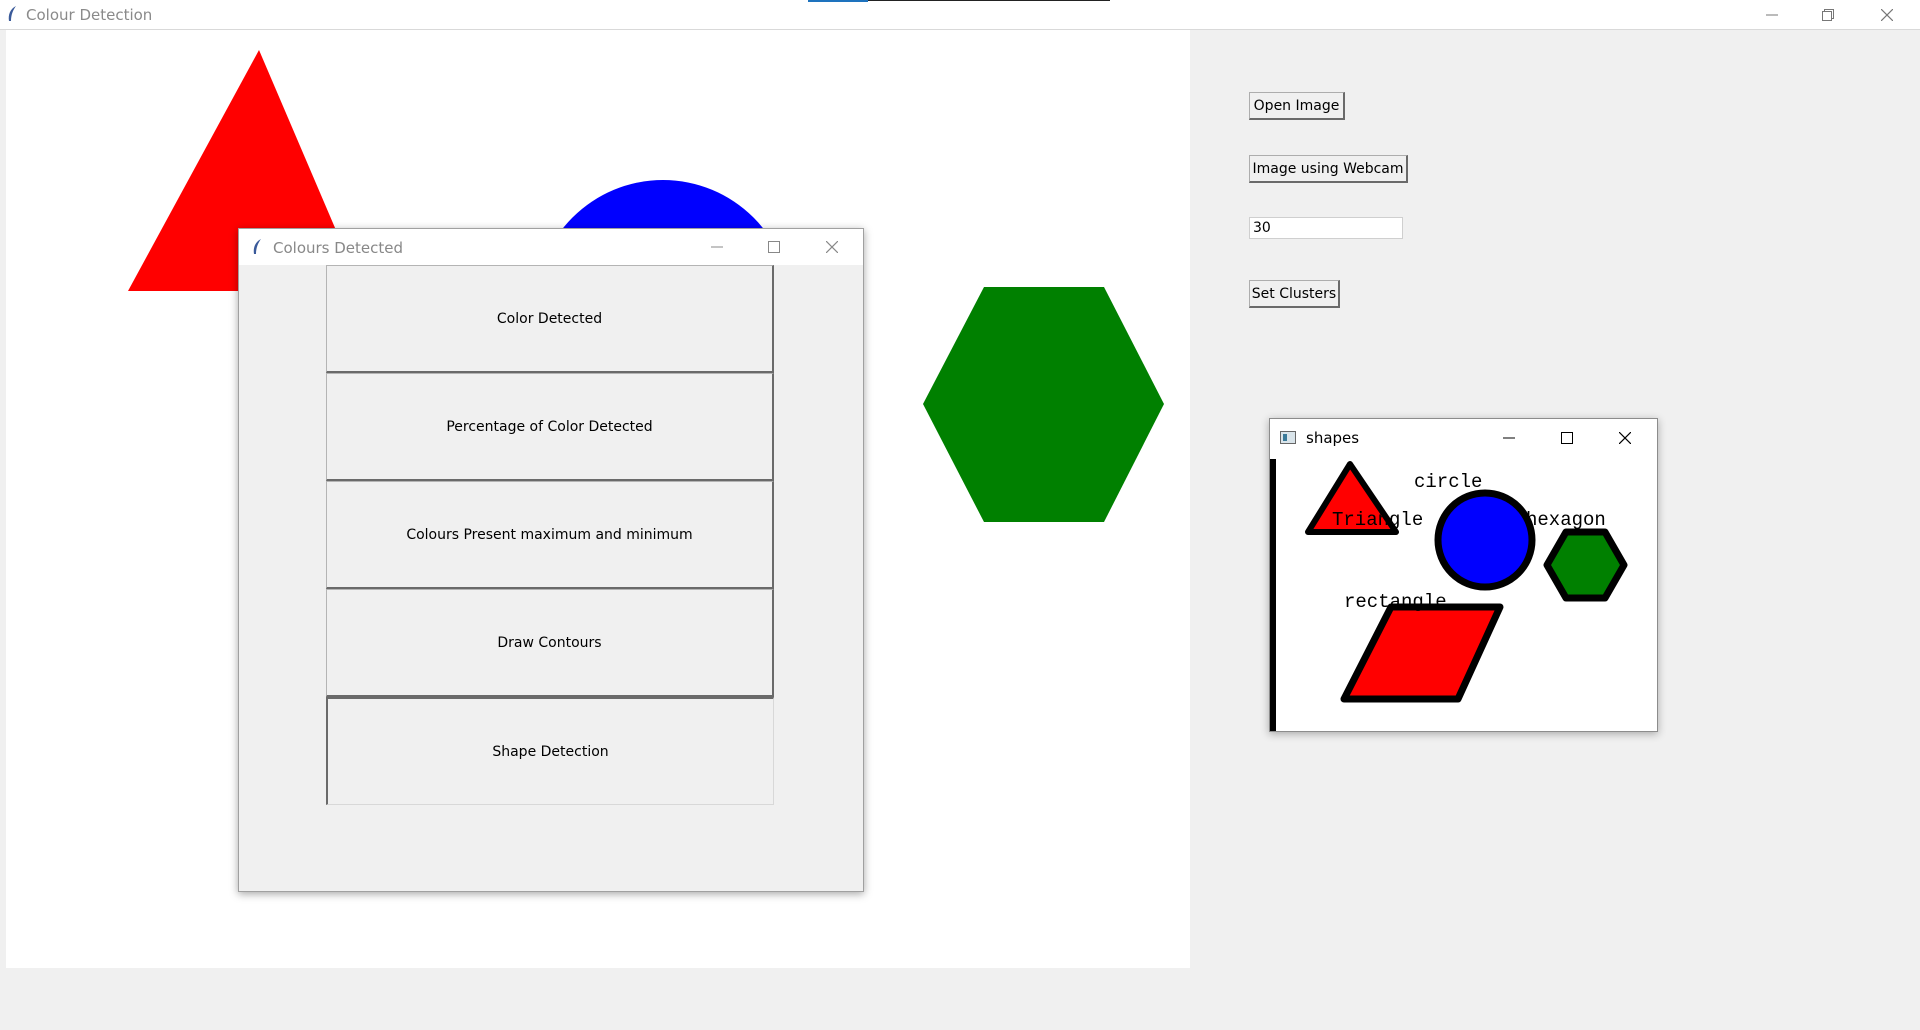 This screenshot has width=1920, height=1030. What do you see at coordinates (550, 535) in the screenshot?
I see `colours-max-min-button: Colours Present maximum and minimum` at bounding box center [550, 535].